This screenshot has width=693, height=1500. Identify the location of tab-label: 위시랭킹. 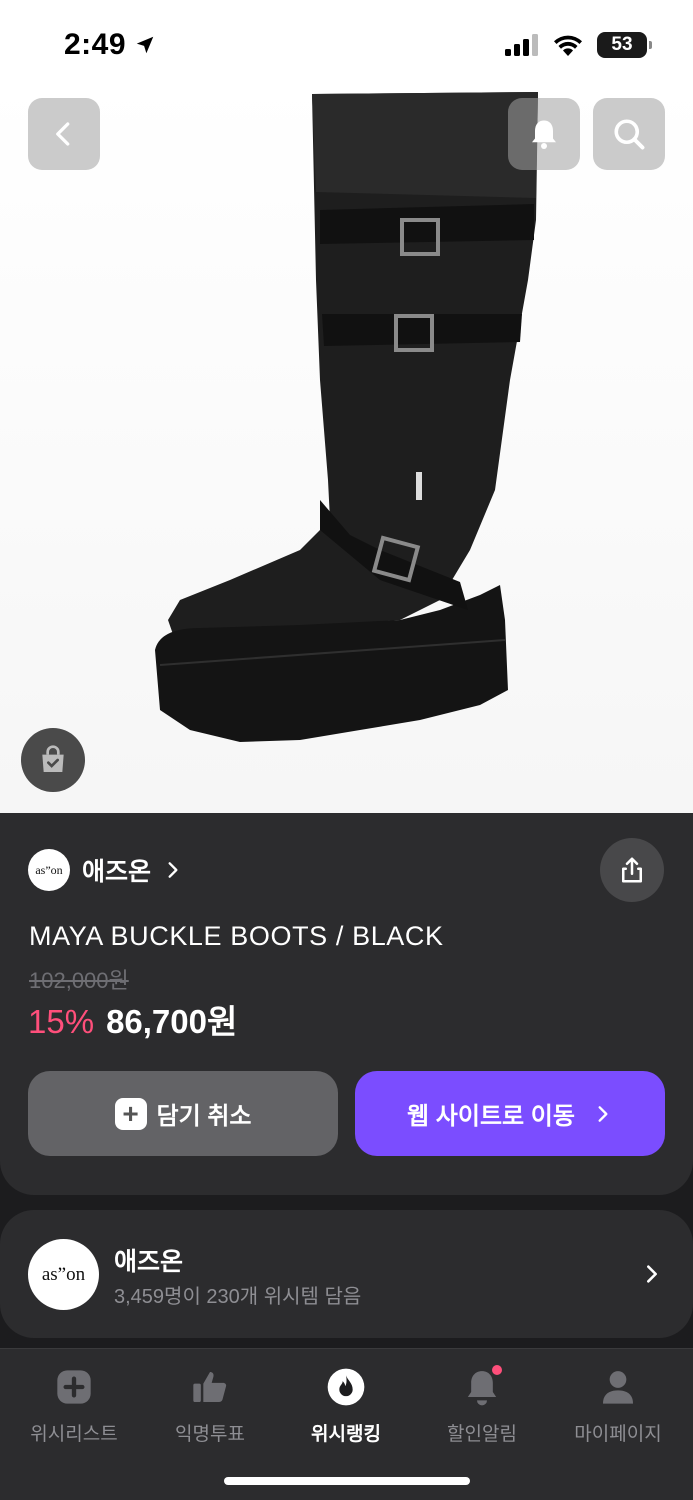
(346, 1434).